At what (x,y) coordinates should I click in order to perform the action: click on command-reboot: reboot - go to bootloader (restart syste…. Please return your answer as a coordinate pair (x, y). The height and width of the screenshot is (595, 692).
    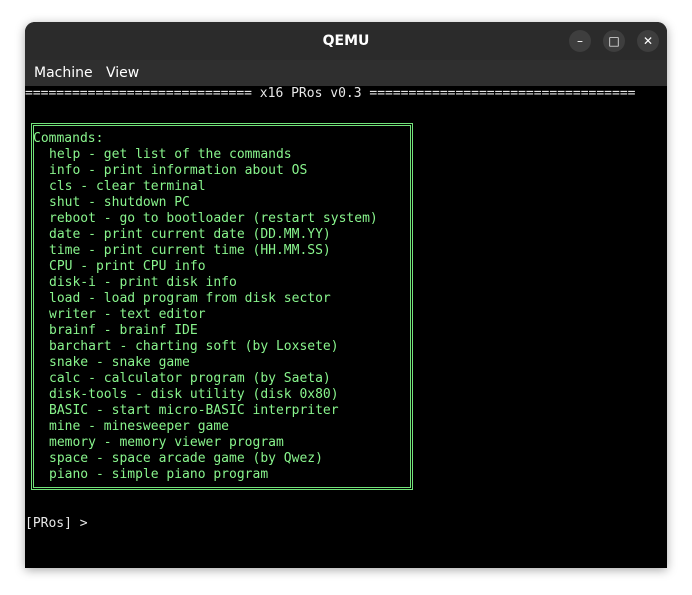
    Looking at the image, I should click on (213, 218).